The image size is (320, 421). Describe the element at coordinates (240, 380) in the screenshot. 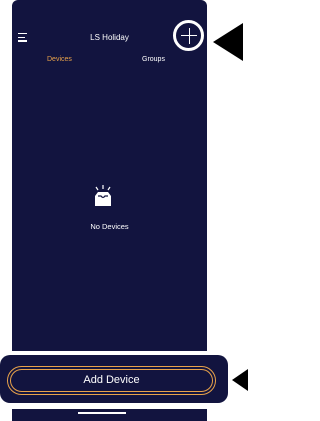

I see `callout-arrow-add-device` at that location.